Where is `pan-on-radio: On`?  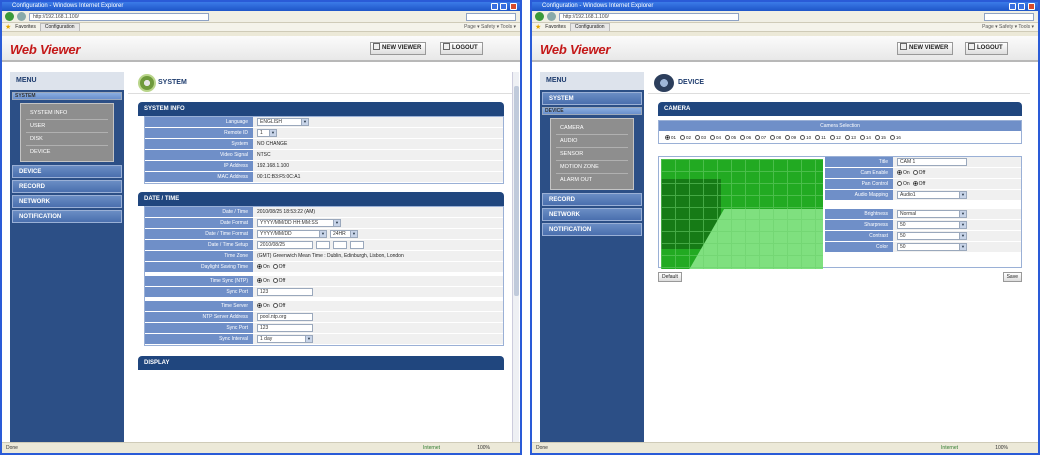
pan-on-radio: On is located at coordinates (903, 184).